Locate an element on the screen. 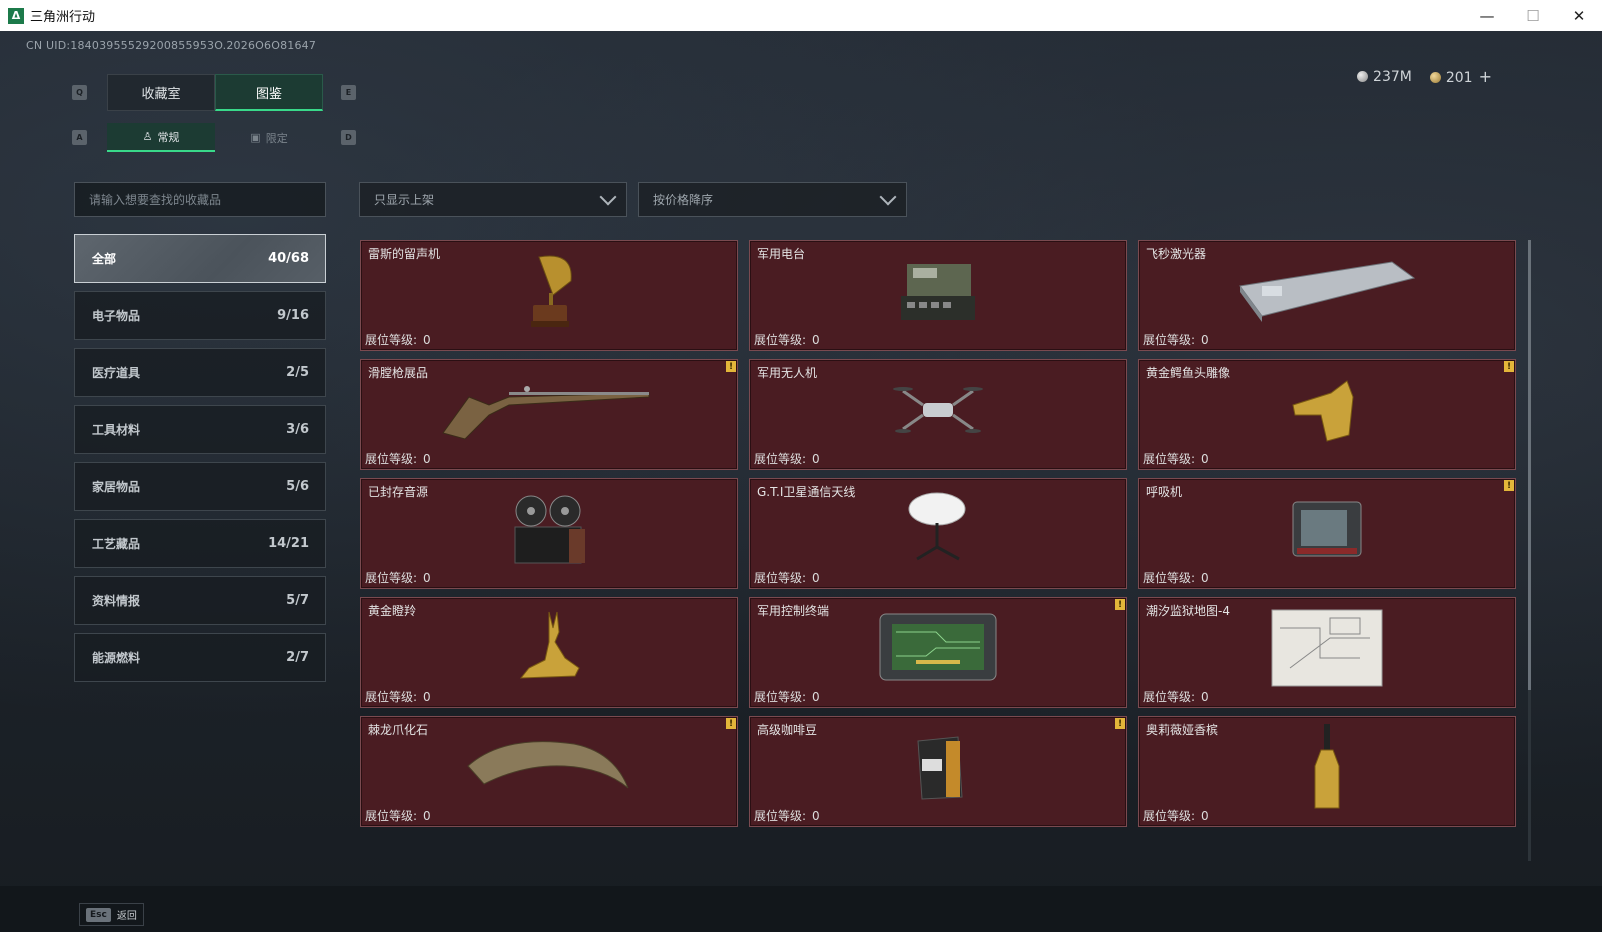  tab-regular: ♙ 常规 is located at coordinates (161, 137).